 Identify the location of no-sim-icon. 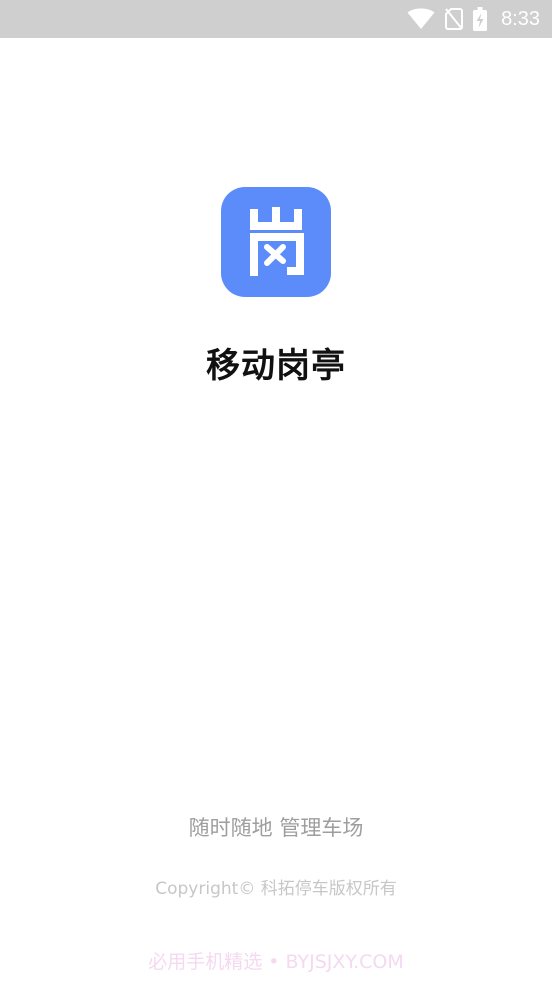
(454, 19).